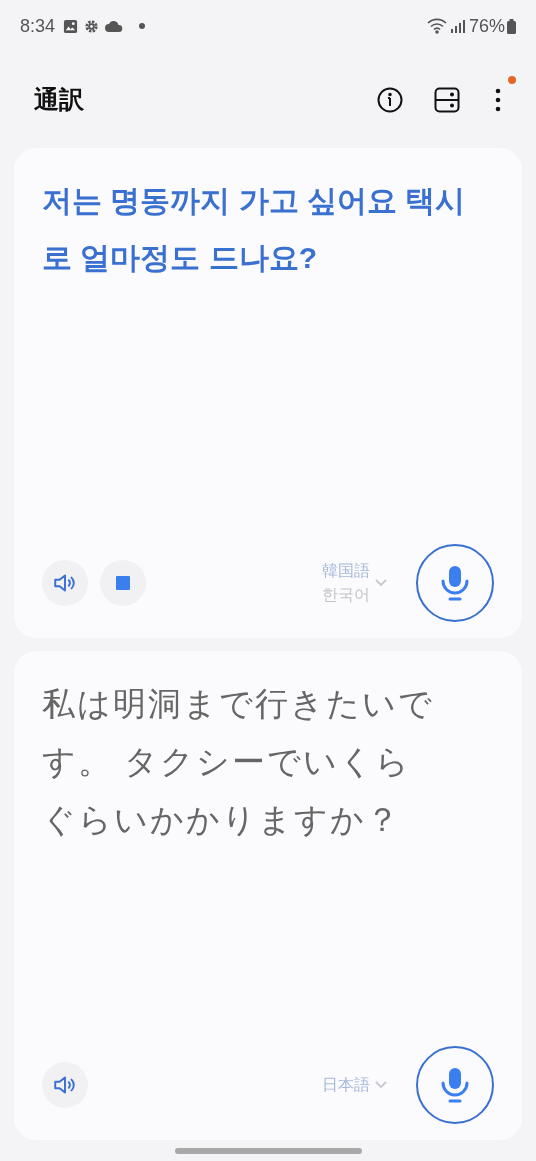  What do you see at coordinates (114, 26) in the screenshot?
I see `cloud-icon` at bounding box center [114, 26].